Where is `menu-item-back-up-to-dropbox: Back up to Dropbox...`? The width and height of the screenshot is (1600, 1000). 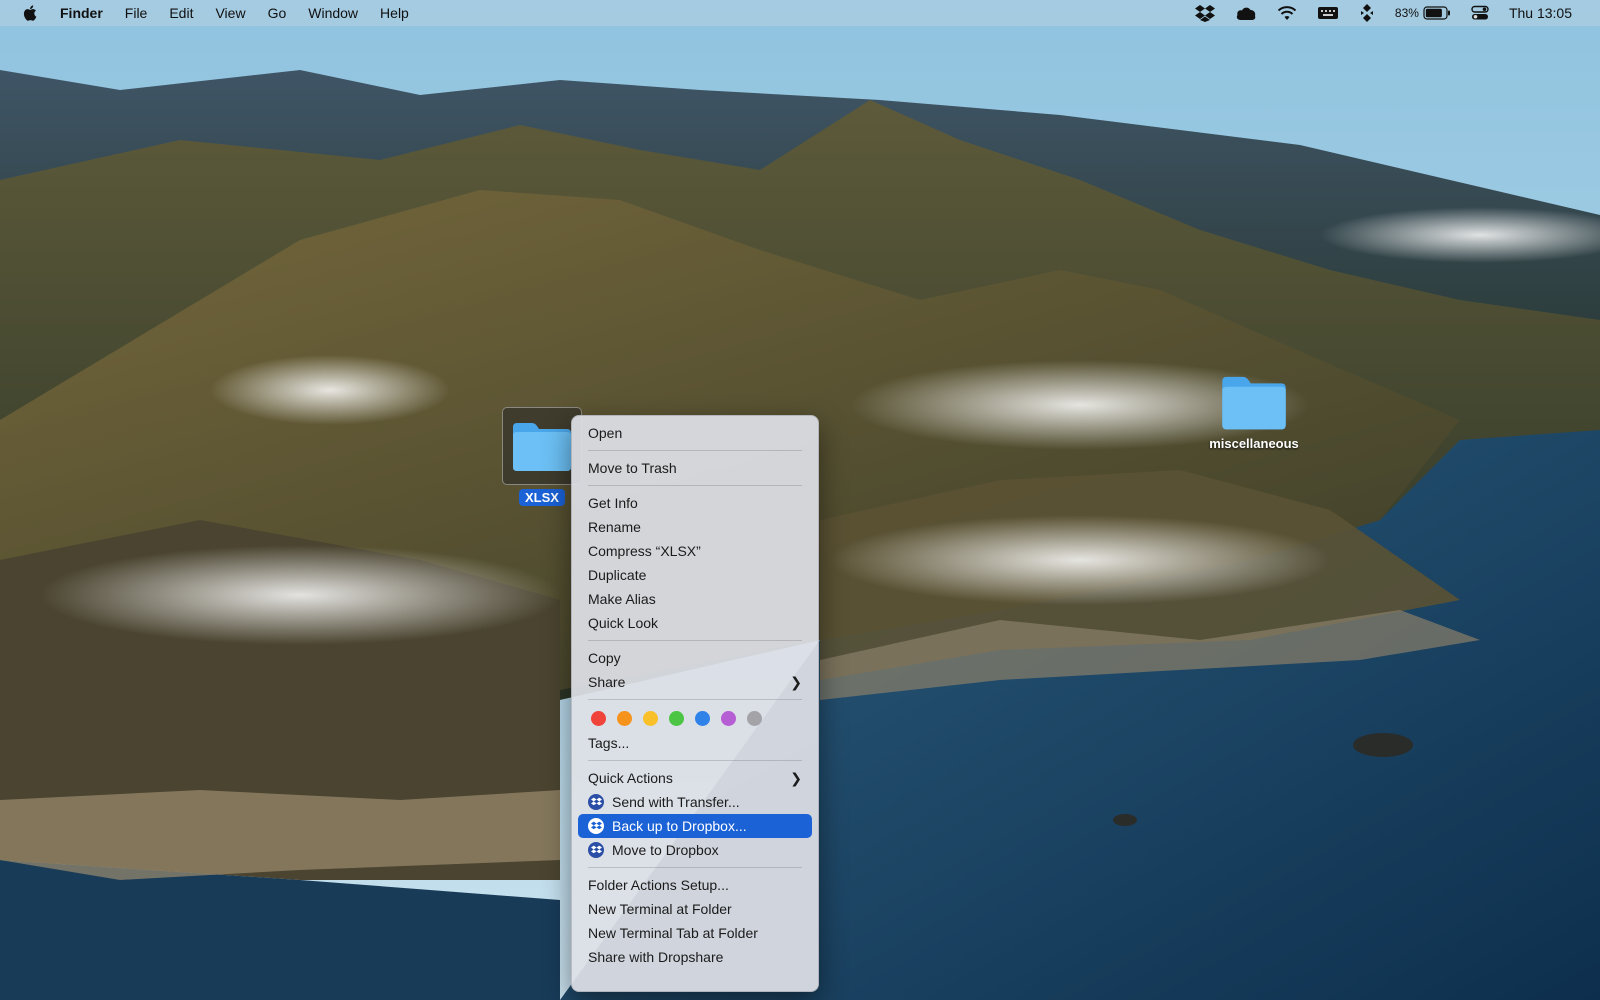 menu-item-back-up-to-dropbox: Back up to Dropbox... is located at coordinates (695, 826).